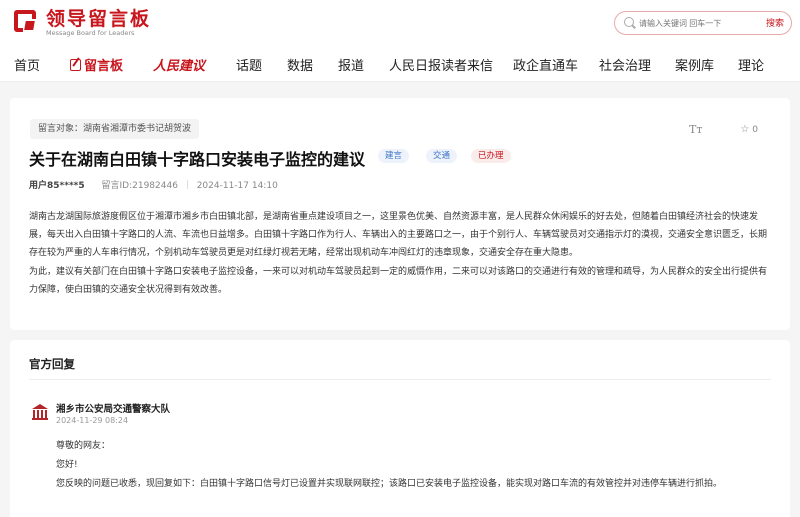 This screenshot has width=800, height=517. Describe the element at coordinates (113, 409) in the screenshot. I see `reply-org-name: 湘乡市公安局交通警察大队` at that location.